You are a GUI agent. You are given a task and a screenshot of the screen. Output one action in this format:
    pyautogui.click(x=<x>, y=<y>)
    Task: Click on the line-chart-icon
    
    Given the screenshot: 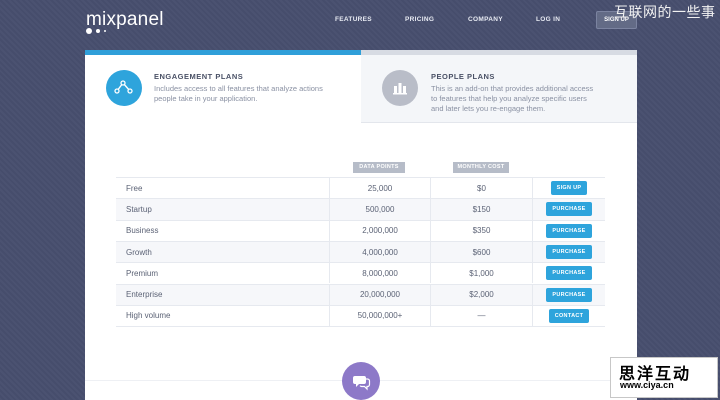 What is the action you would take?
    pyautogui.click(x=123, y=87)
    